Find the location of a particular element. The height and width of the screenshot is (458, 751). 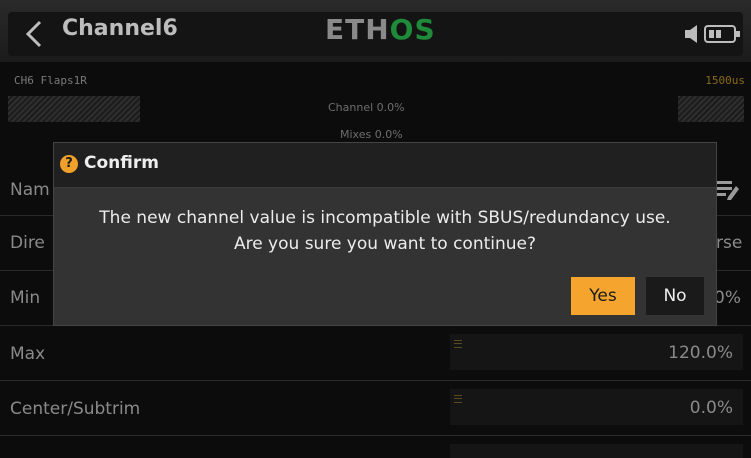

row-next is located at coordinates (375, 446).